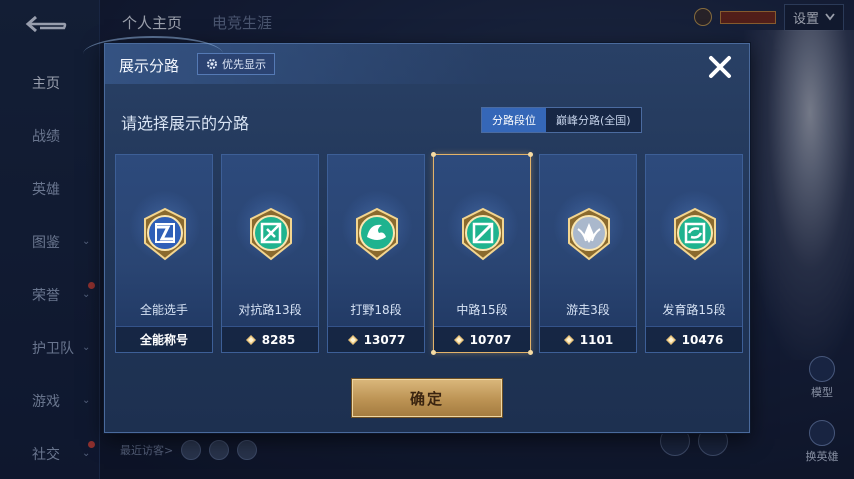  I want to click on lane-card-value: 1101, so click(588, 339).